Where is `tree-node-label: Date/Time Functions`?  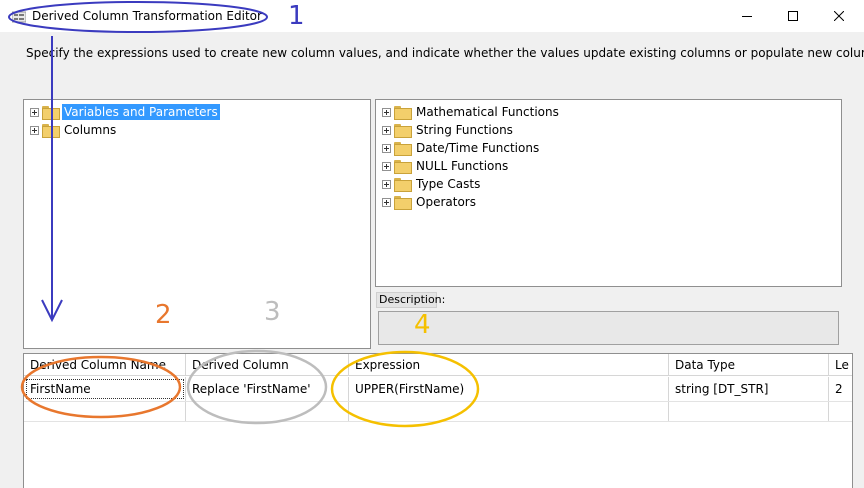
tree-node-label: Date/Time Functions is located at coordinates (478, 148).